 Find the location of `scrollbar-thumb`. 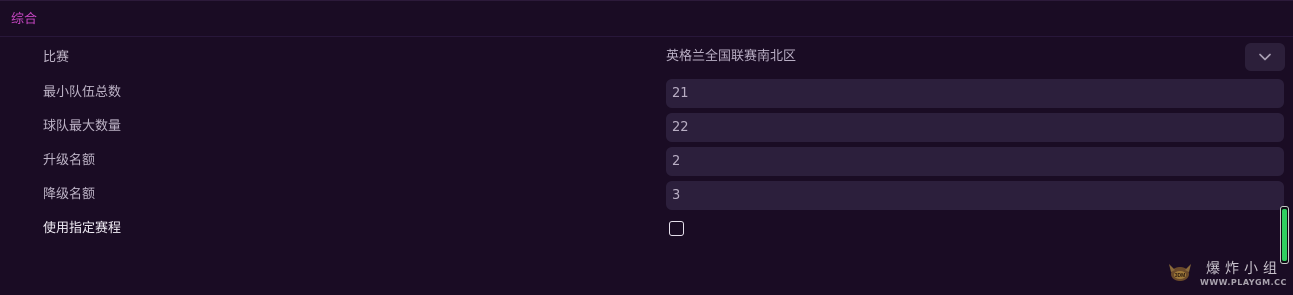

scrollbar-thumb is located at coordinates (1284, 235).